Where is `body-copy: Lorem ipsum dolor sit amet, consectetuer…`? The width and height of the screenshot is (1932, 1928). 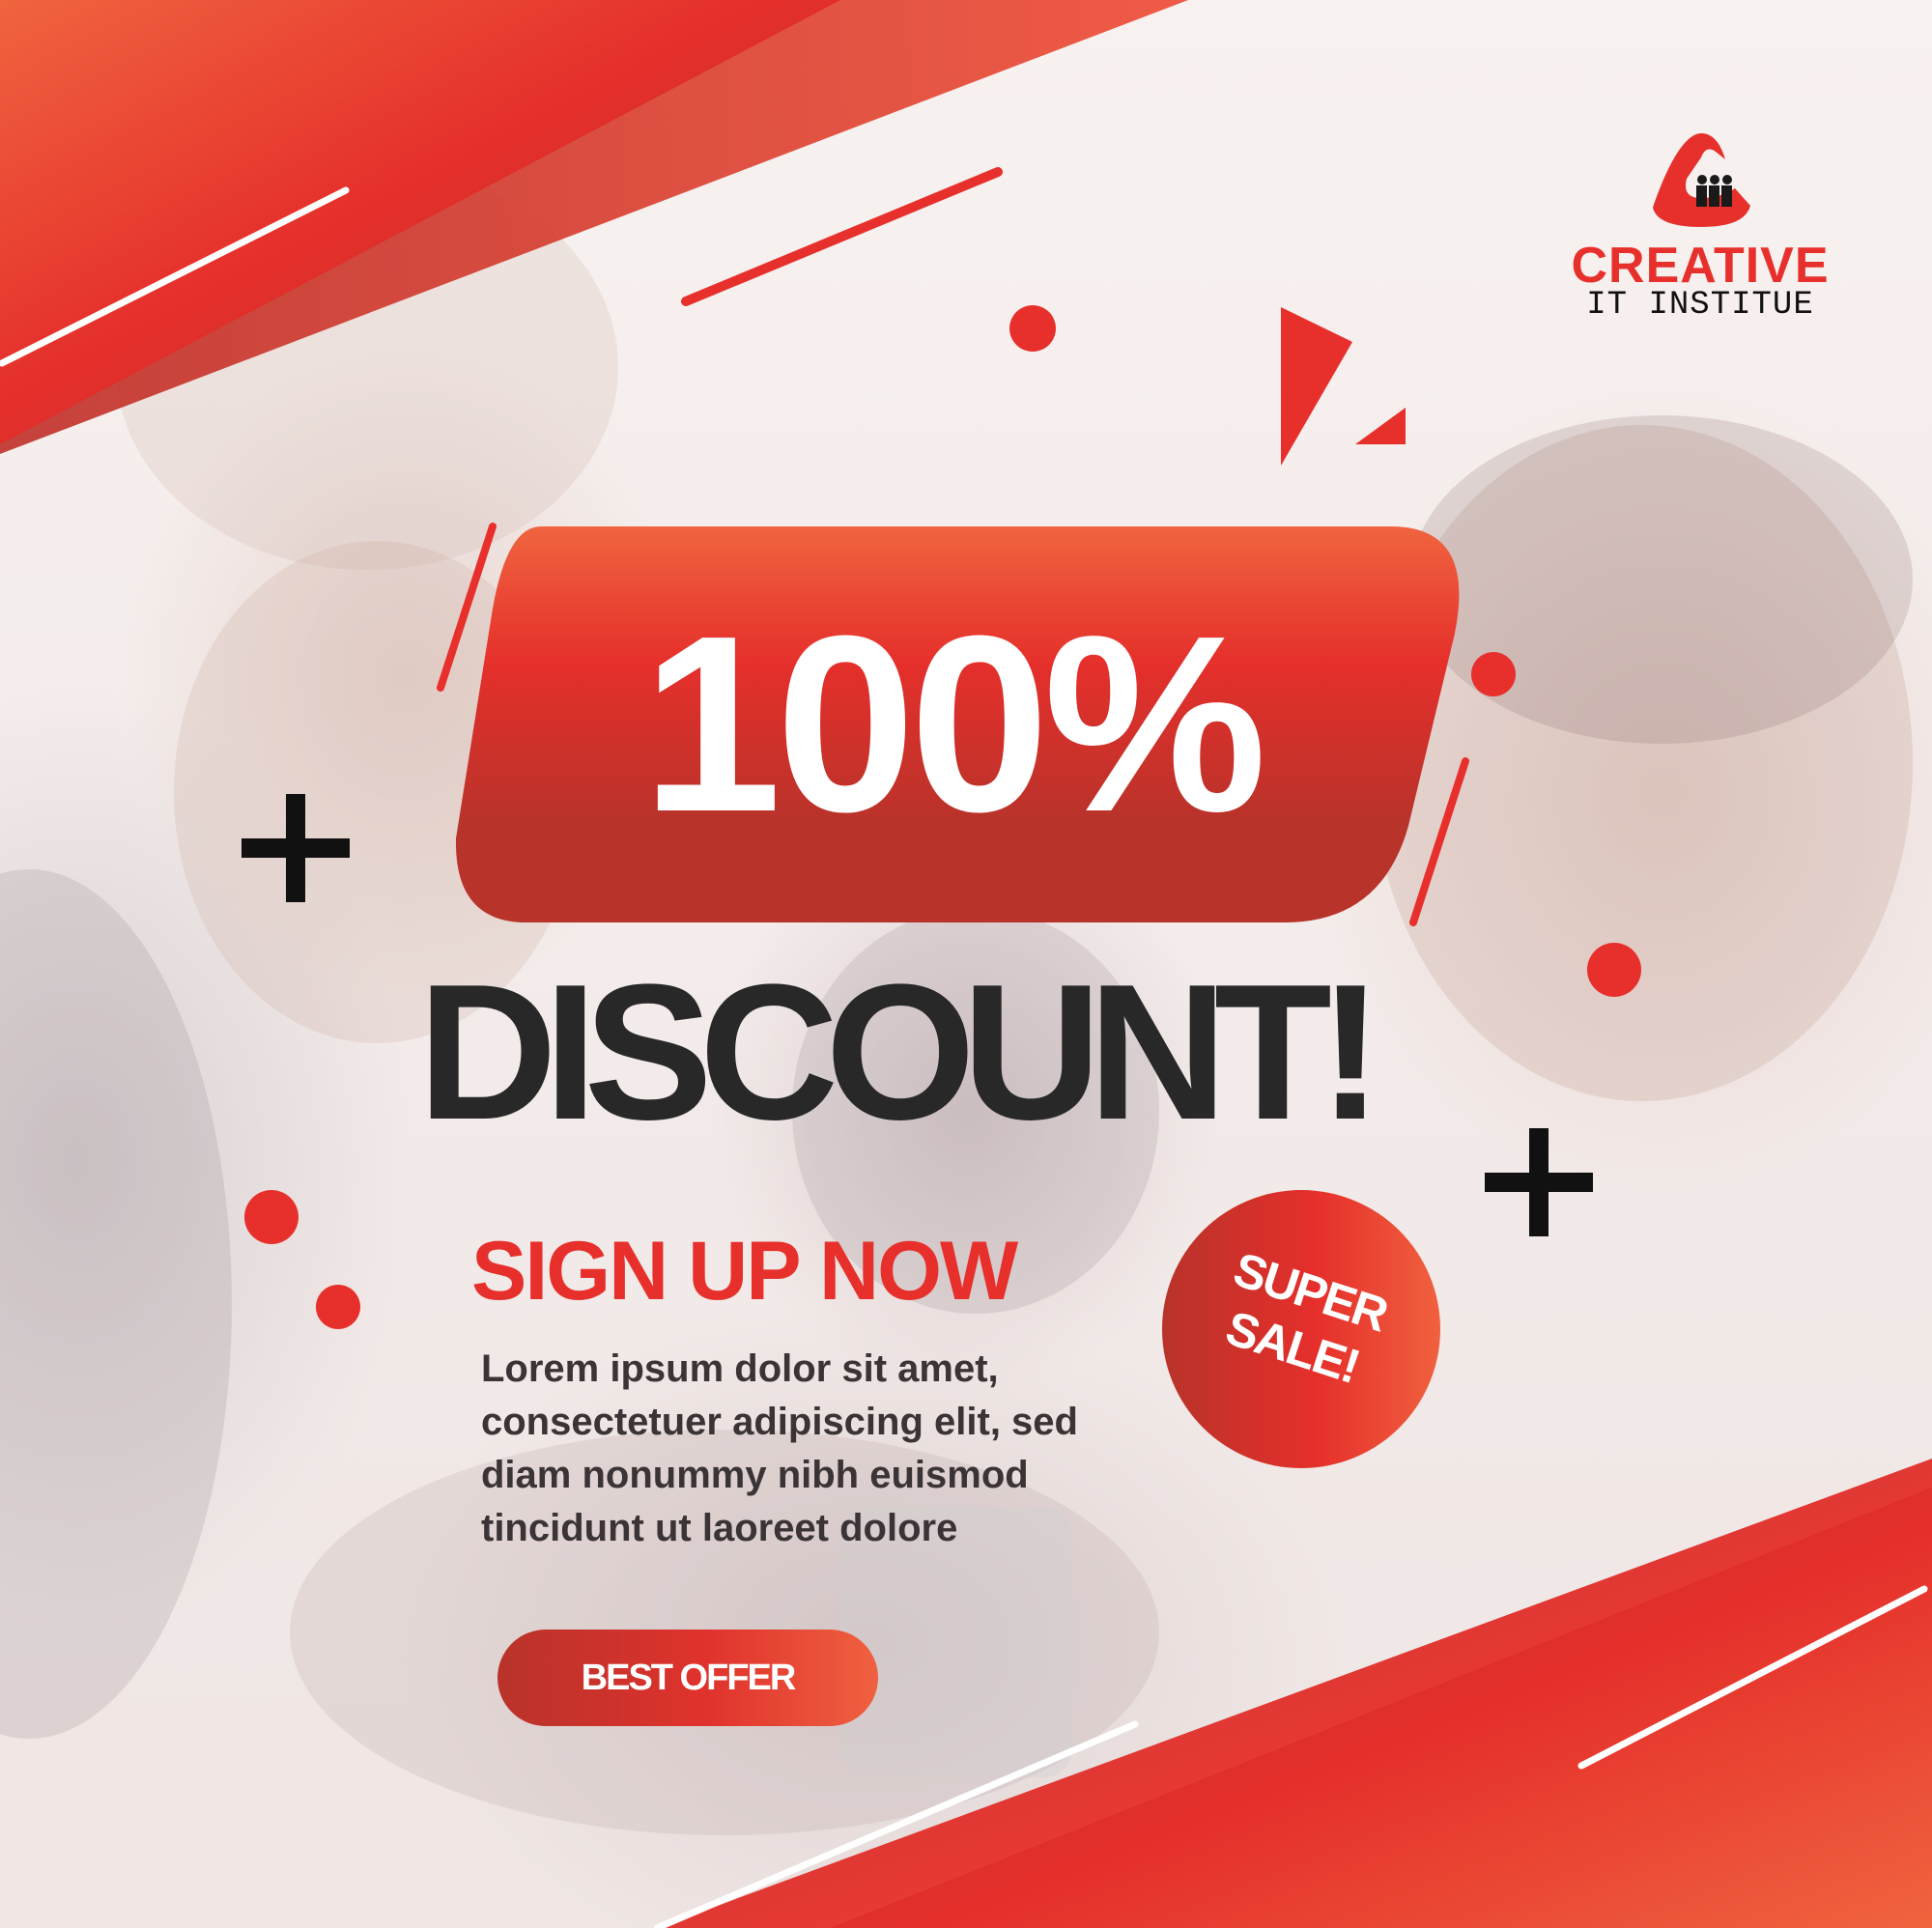 body-copy: Lorem ipsum dolor sit amet, consectetuer… is located at coordinates (779, 1448).